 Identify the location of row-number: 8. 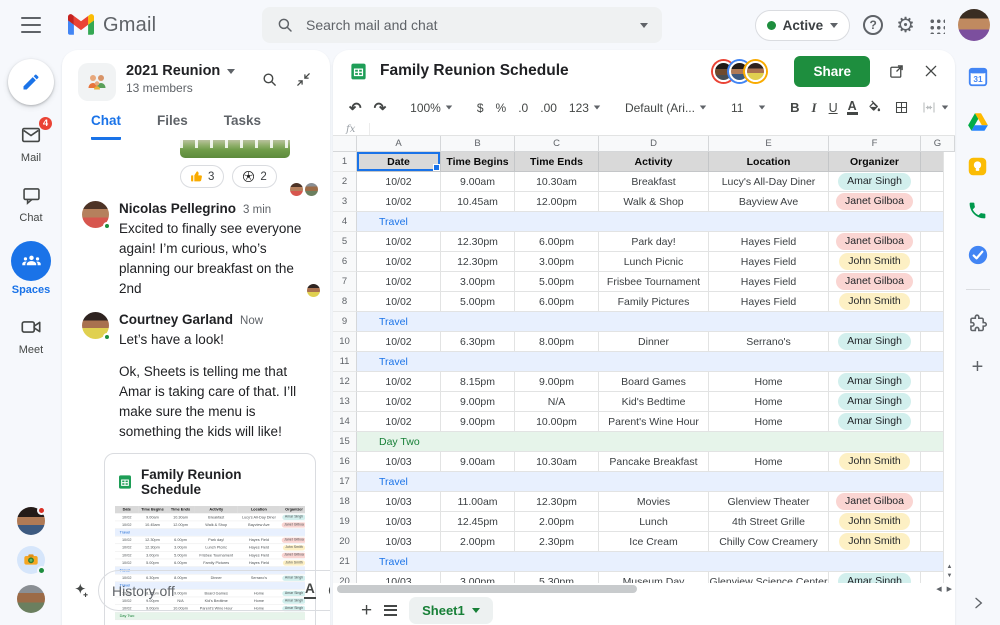
(345, 302).